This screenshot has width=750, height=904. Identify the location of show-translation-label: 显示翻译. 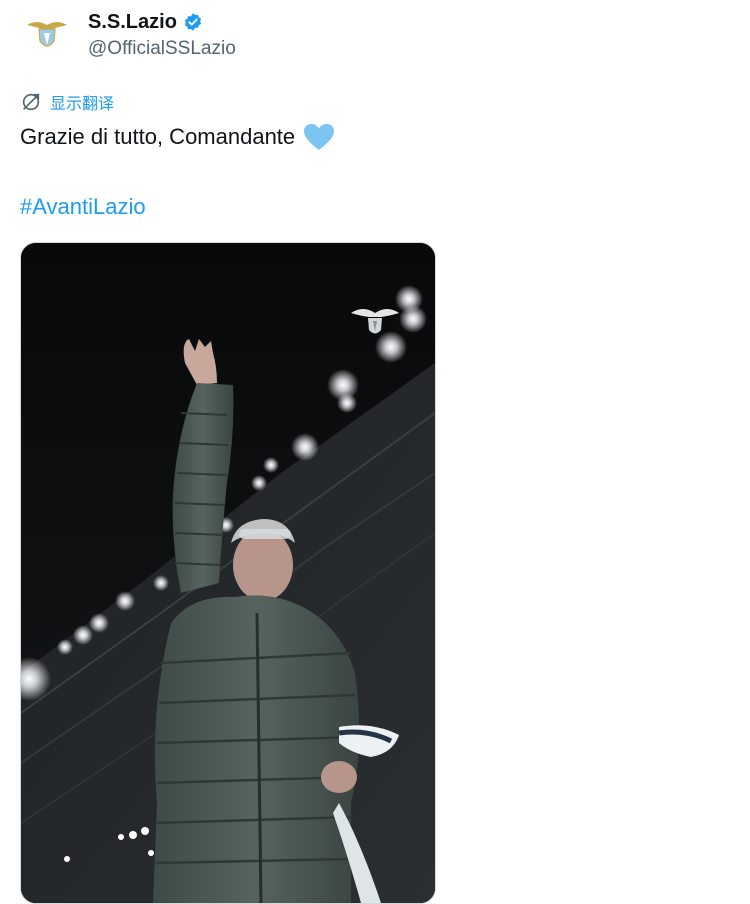
(82, 104).